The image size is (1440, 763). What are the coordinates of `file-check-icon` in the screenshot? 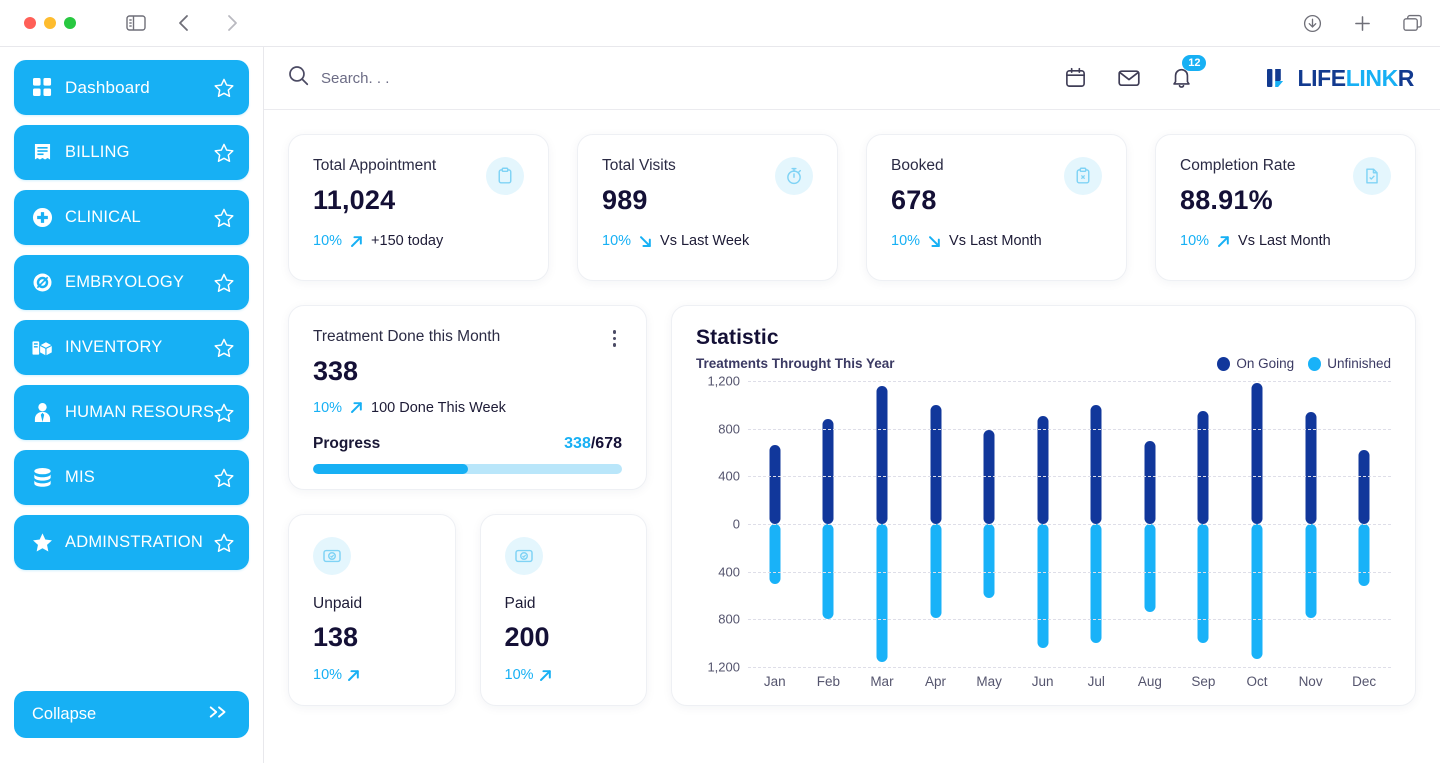 It's located at (1372, 176).